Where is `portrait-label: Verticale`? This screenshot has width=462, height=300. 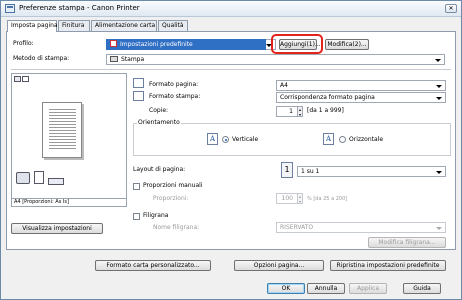 portrait-label: Verticale is located at coordinates (245, 139).